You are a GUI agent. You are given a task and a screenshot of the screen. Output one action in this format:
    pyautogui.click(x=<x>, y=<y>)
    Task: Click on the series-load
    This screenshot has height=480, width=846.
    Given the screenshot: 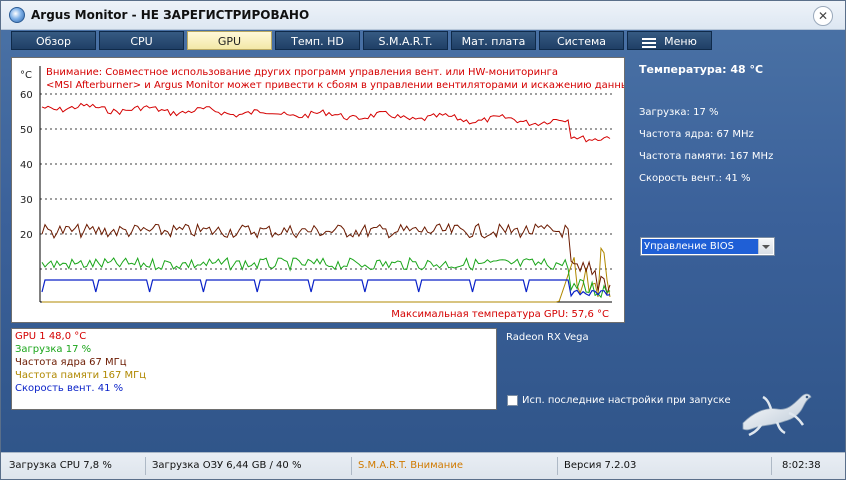 What is the action you would take?
    pyautogui.click(x=326, y=277)
    